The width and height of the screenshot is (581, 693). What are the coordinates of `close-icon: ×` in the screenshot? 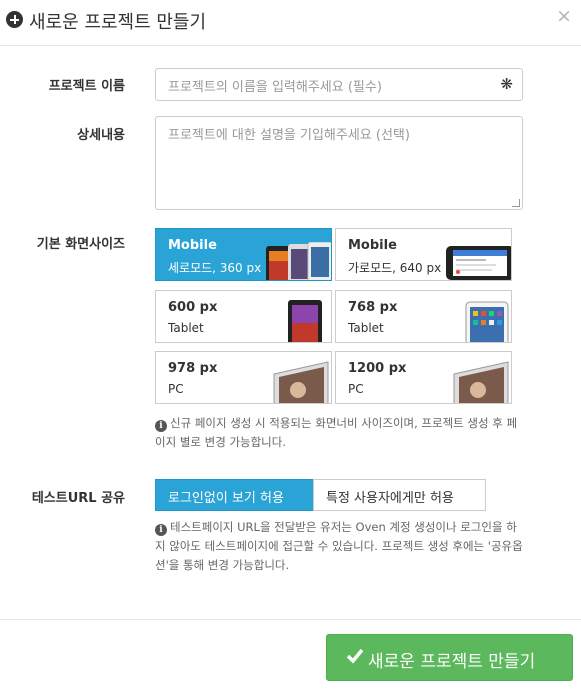 It's located at (564, 16).